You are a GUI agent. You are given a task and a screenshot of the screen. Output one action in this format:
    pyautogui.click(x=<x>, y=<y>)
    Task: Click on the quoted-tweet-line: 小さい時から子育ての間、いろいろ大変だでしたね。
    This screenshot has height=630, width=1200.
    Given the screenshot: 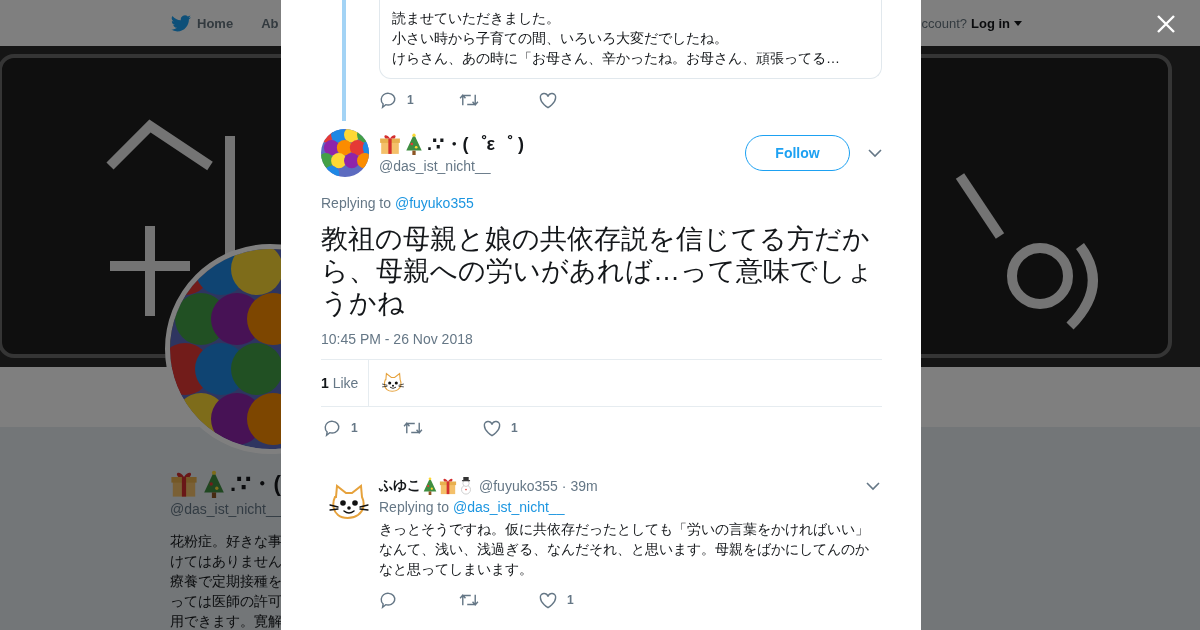 What is the action you would take?
    pyautogui.click(x=560, y=38)
    